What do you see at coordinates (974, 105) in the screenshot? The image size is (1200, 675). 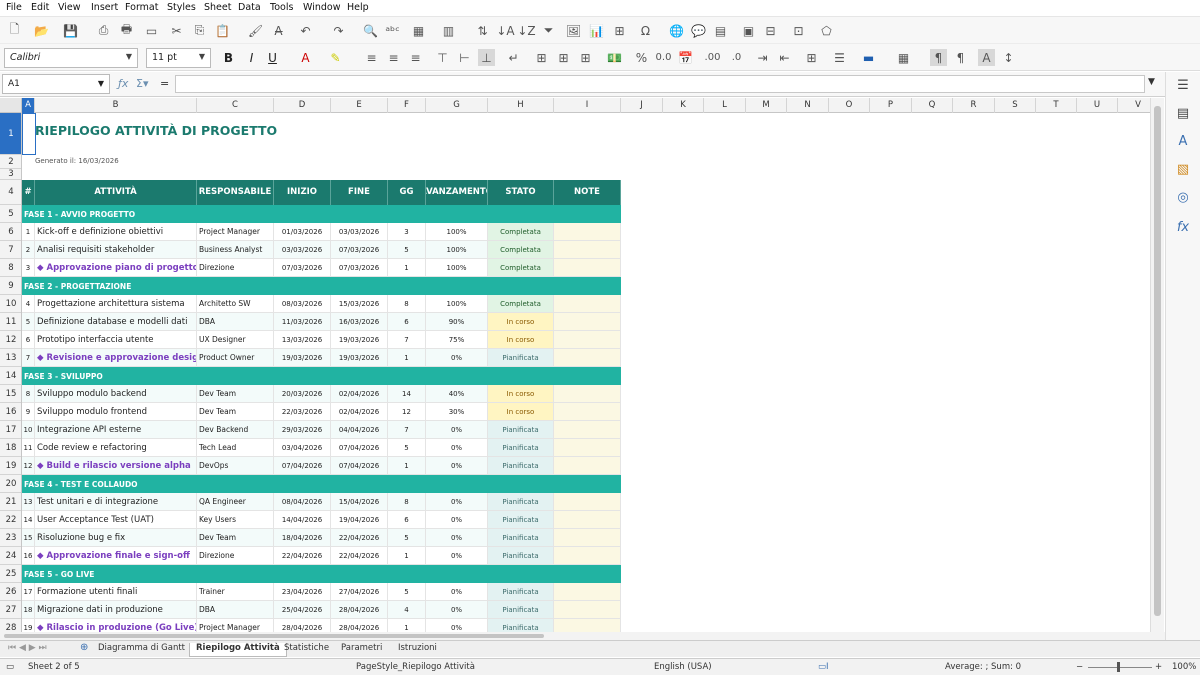 I see `column-header-r: R` at bounding box center [974, 105].